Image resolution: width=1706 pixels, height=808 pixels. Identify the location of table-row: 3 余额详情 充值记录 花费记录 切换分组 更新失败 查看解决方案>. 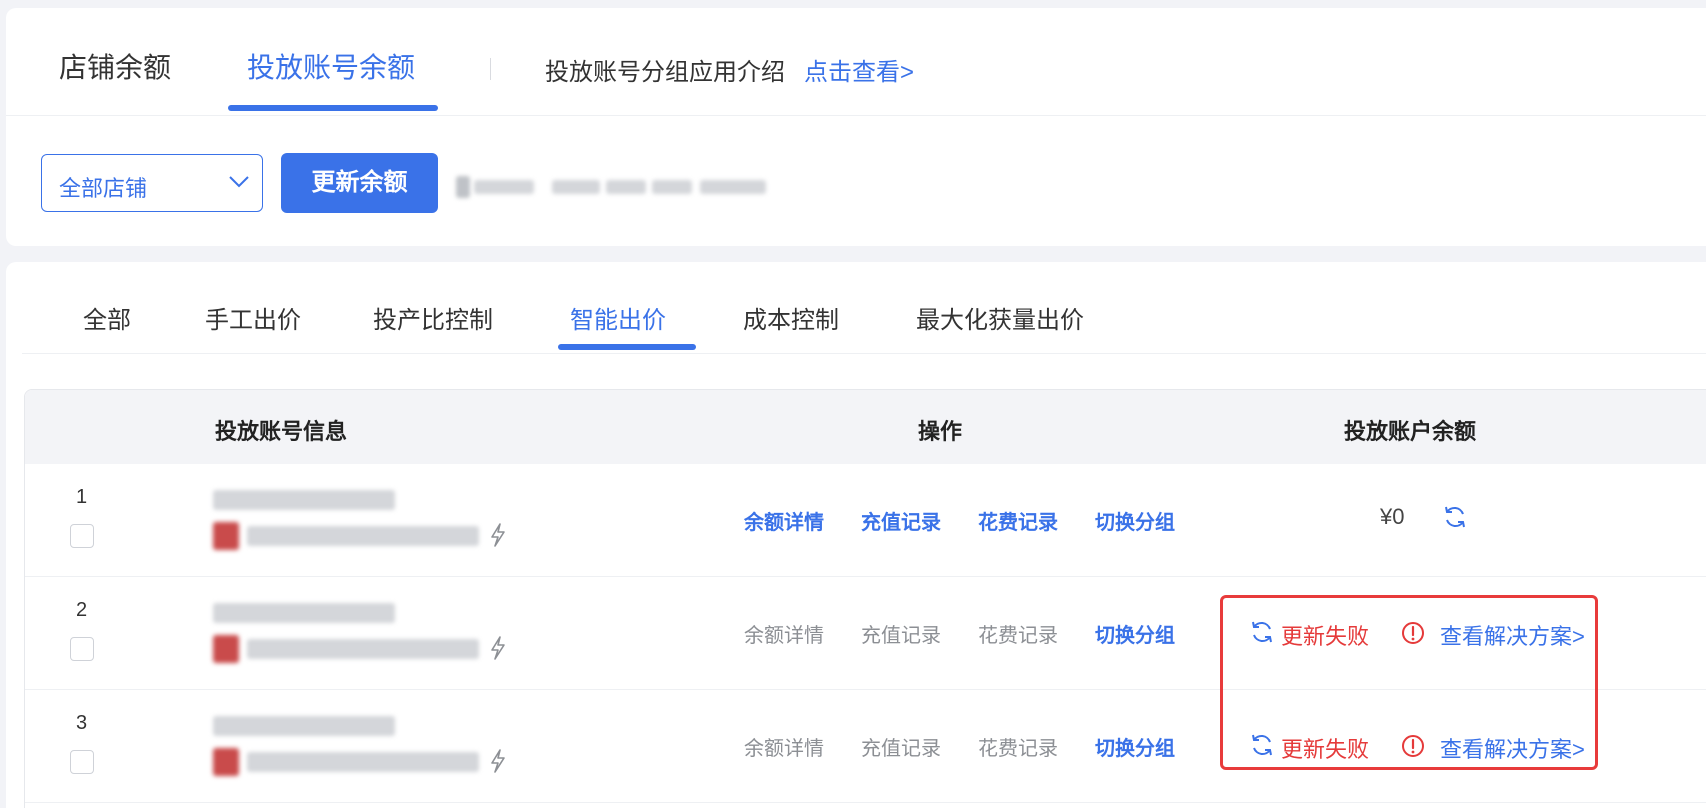
(865, 746).